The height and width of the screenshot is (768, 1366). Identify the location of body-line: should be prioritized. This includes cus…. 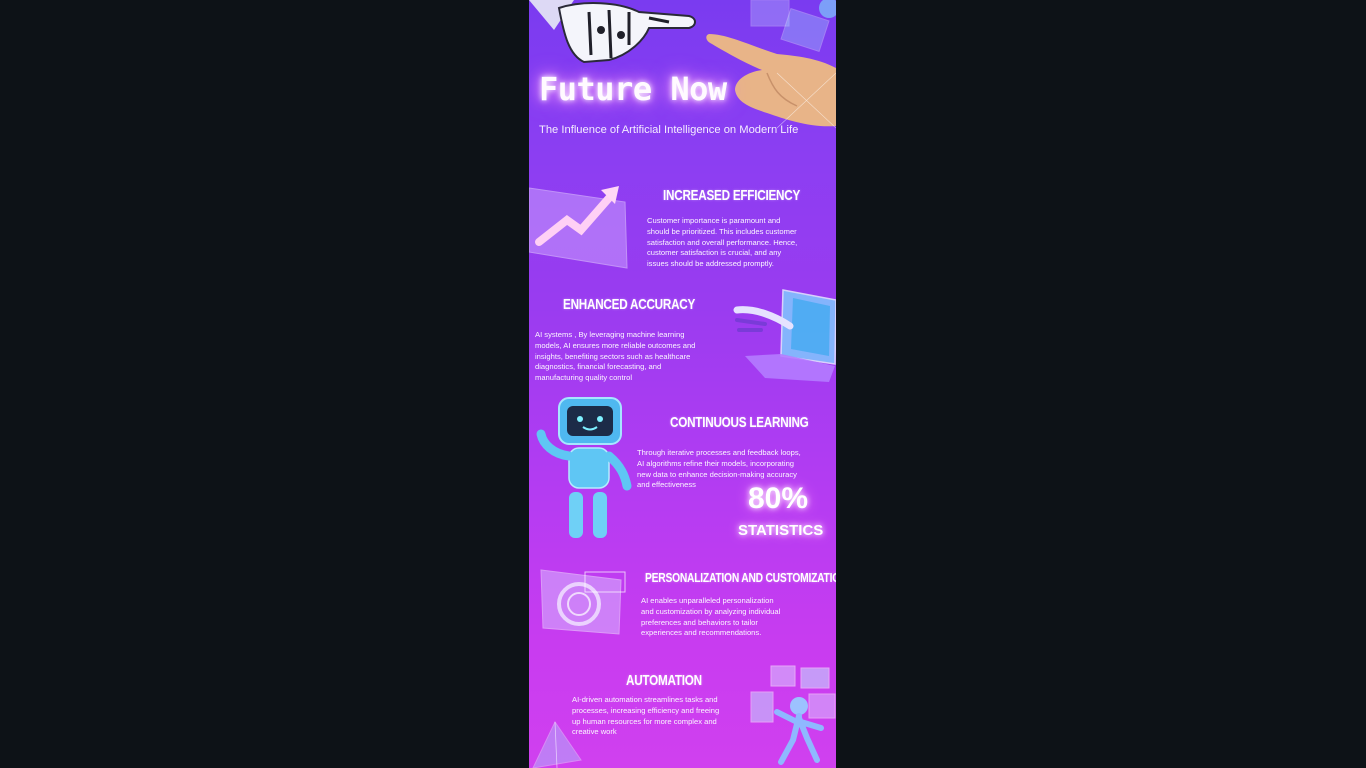
(722, 231).